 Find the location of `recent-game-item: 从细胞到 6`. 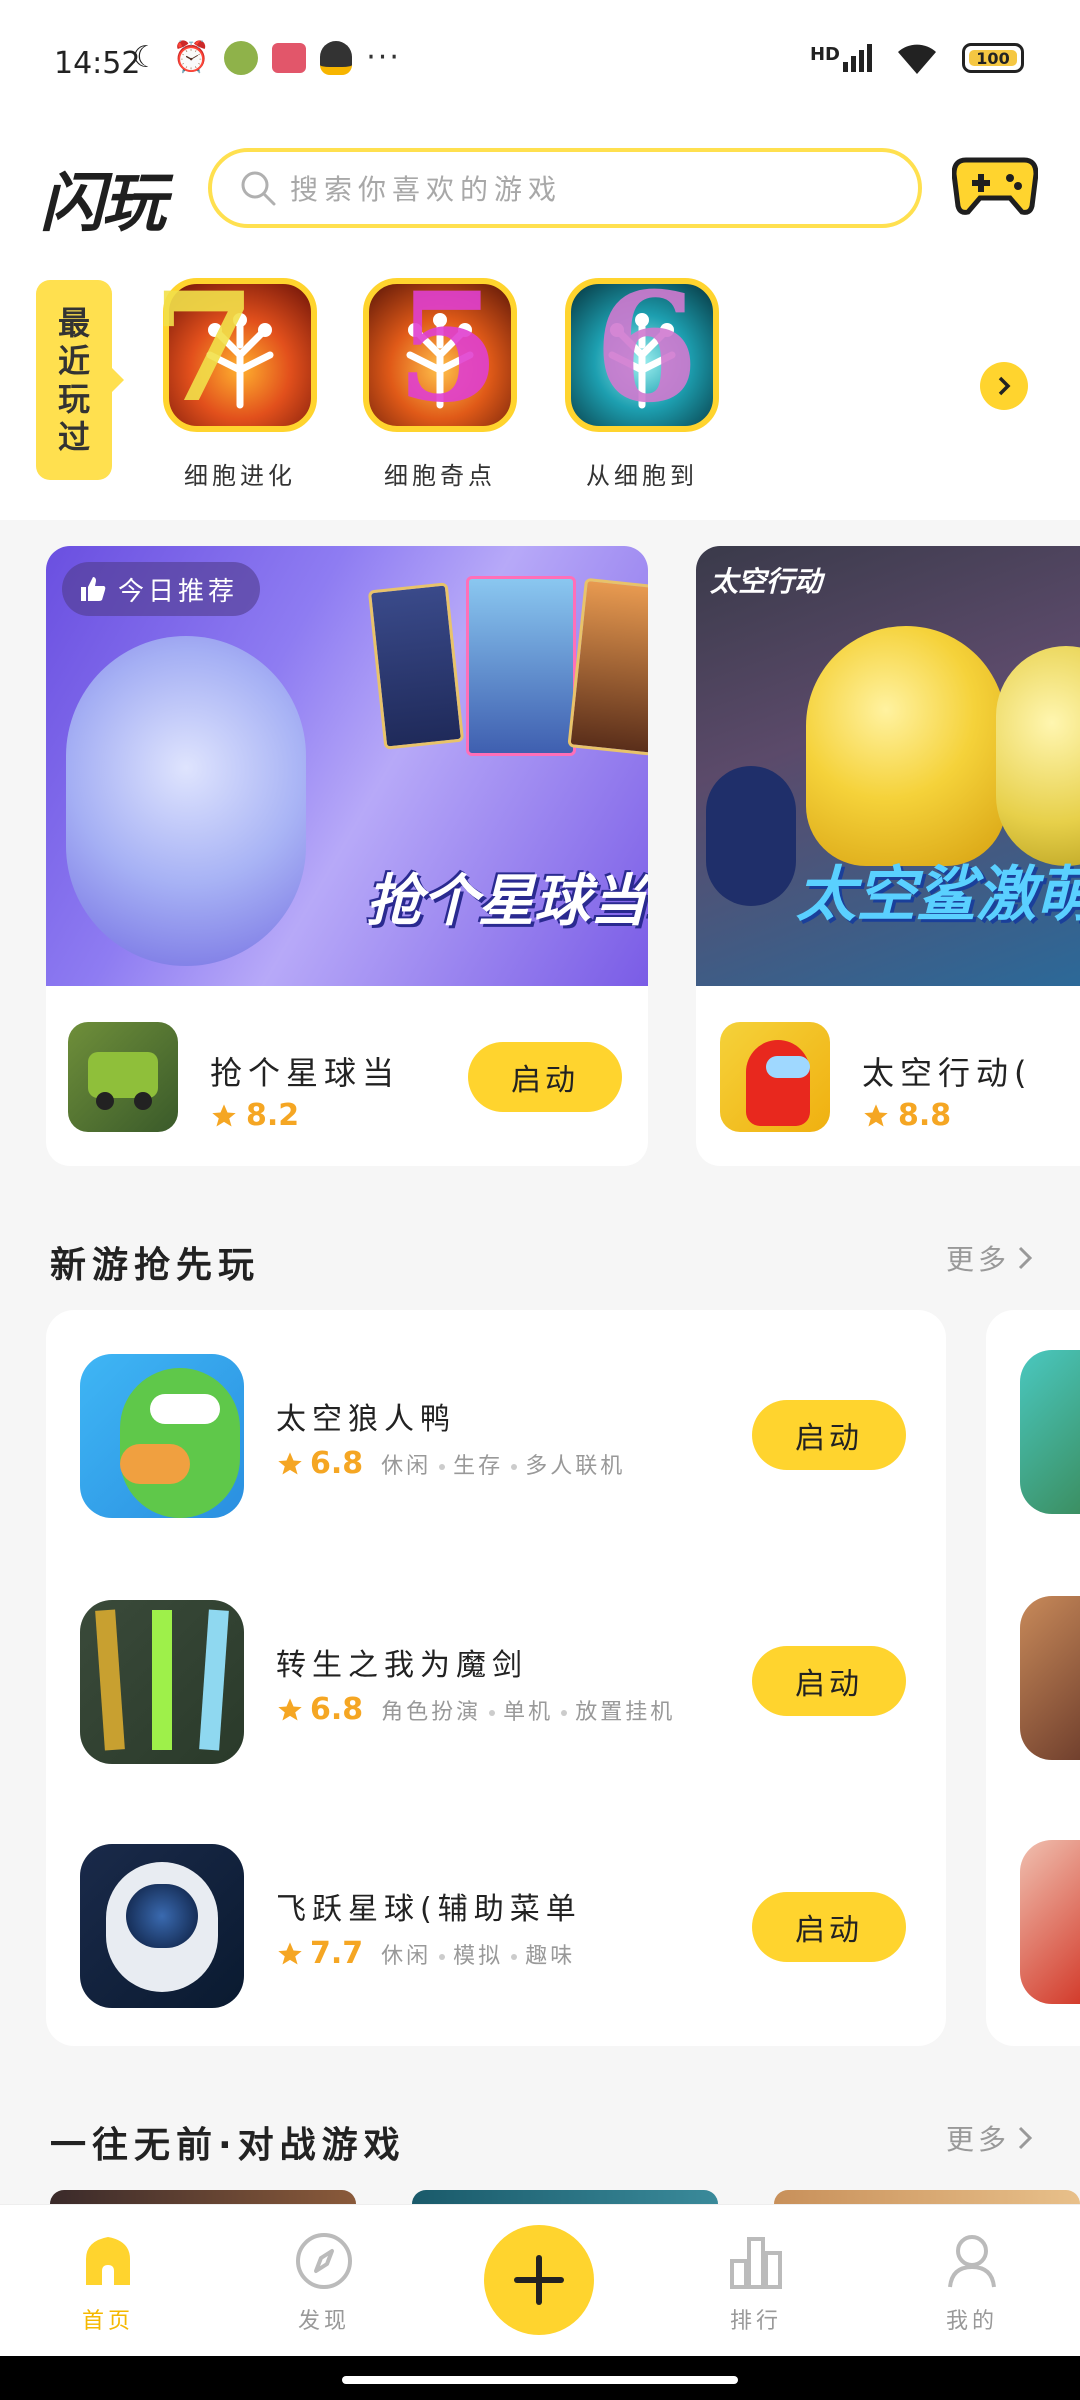

recent-game-item: 从细胞到 6 is located at coordinates (642, 375).